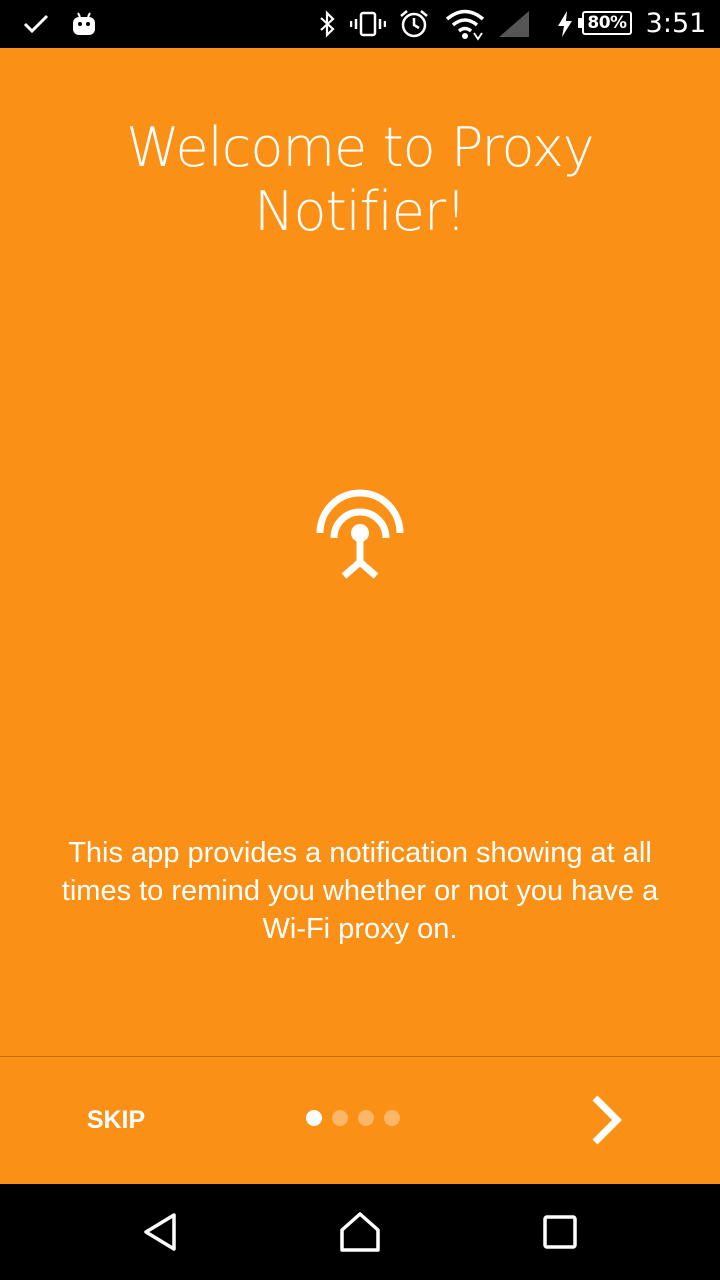 The image size is (720, 1280). I want to click on charging-icon, so click(565, 24).